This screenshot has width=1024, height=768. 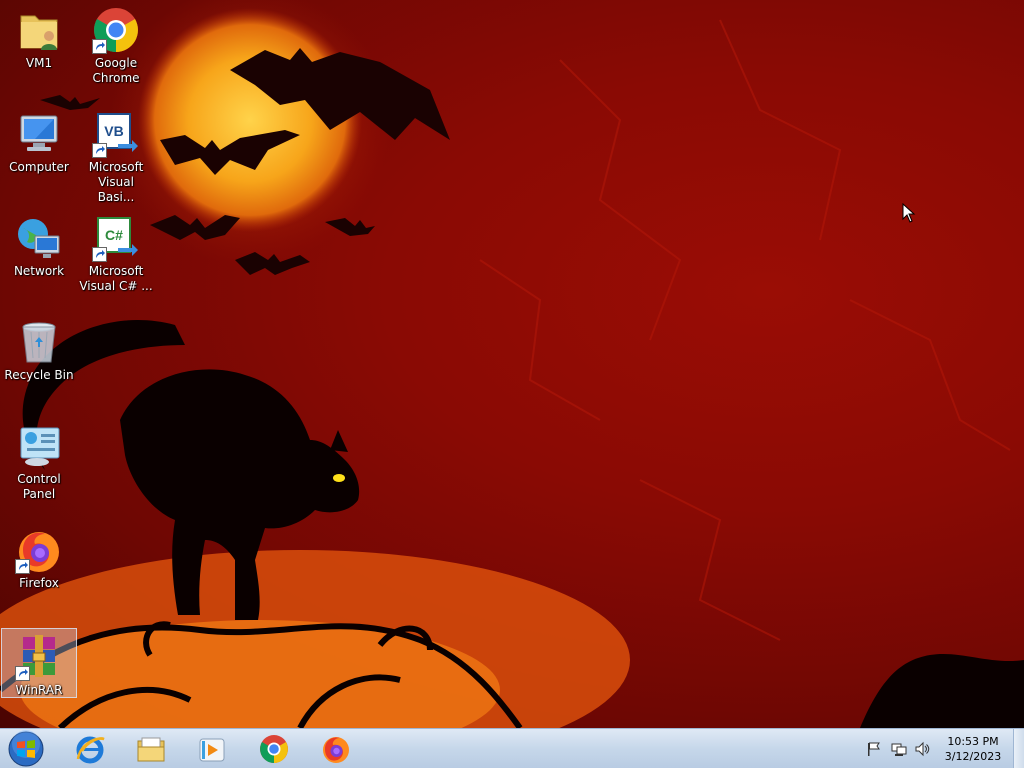 I want to click on desktop-icon-network: Network, so click(x=39, y=258).